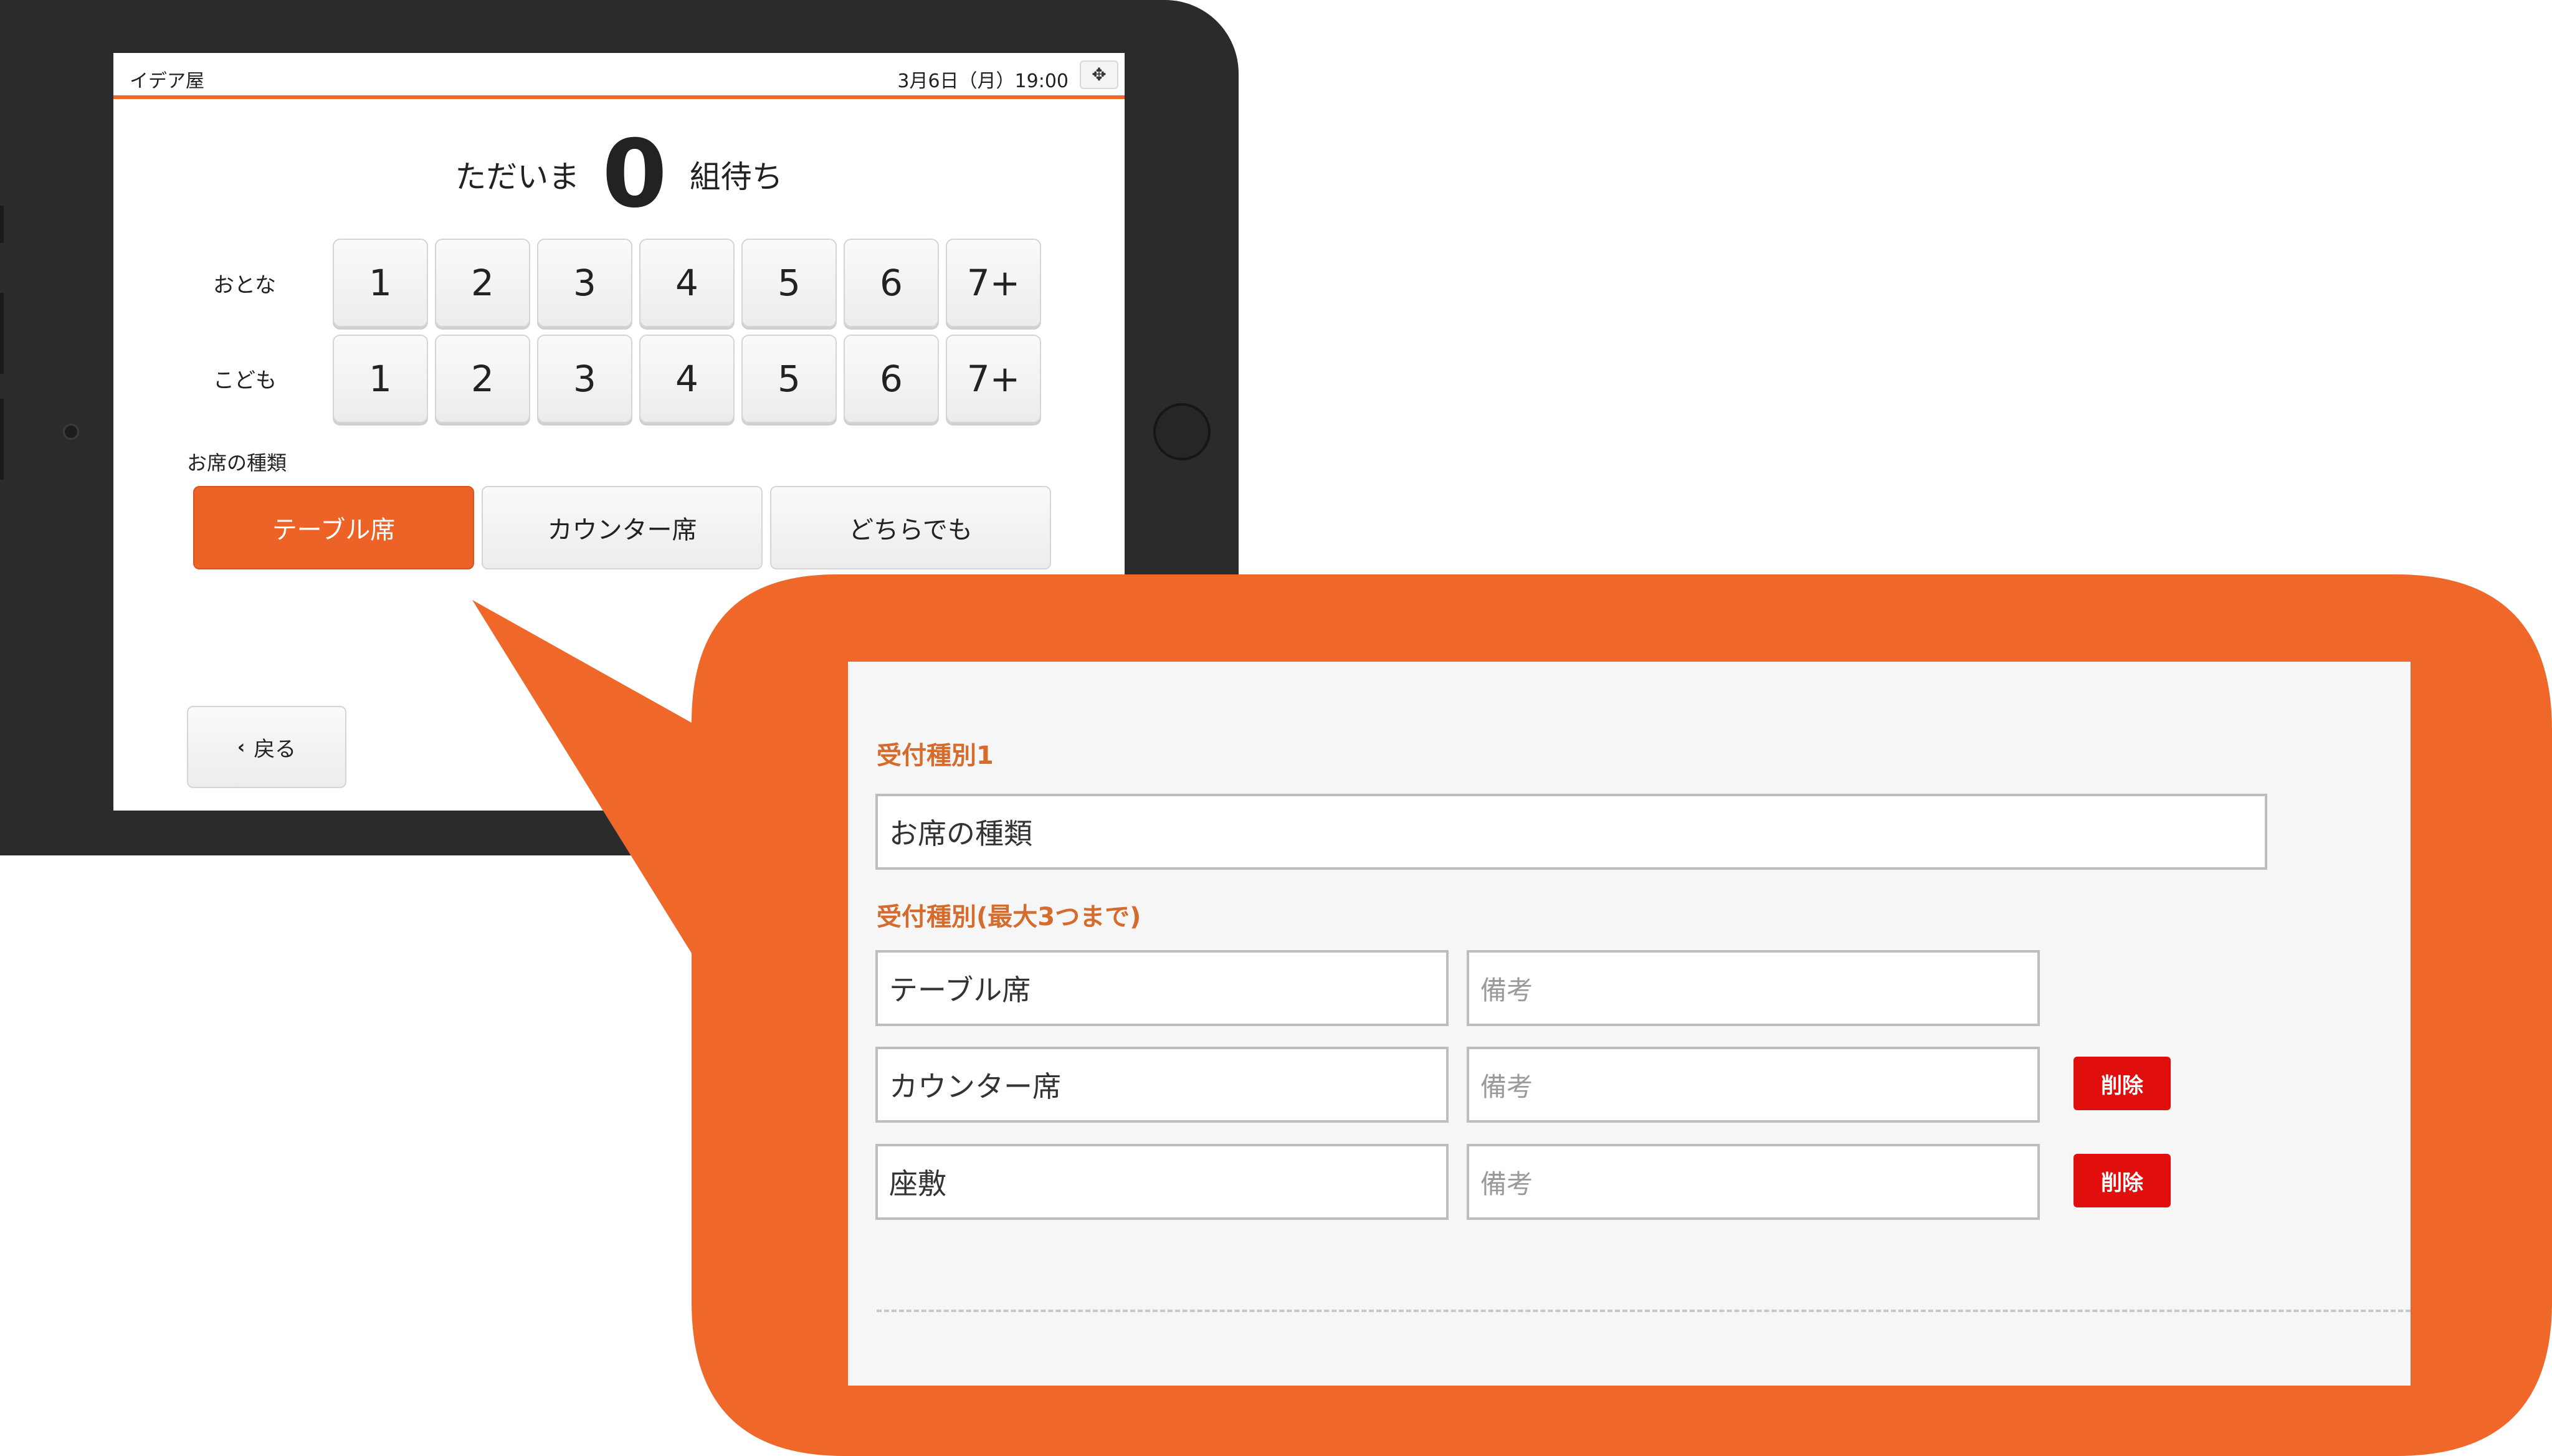 This screenshot has width=2552, height=1456. What do you see at coordinates (935, 755) in the screenshot?
I see `section1-title: 受付種別1` at bounding box center [935, 755].